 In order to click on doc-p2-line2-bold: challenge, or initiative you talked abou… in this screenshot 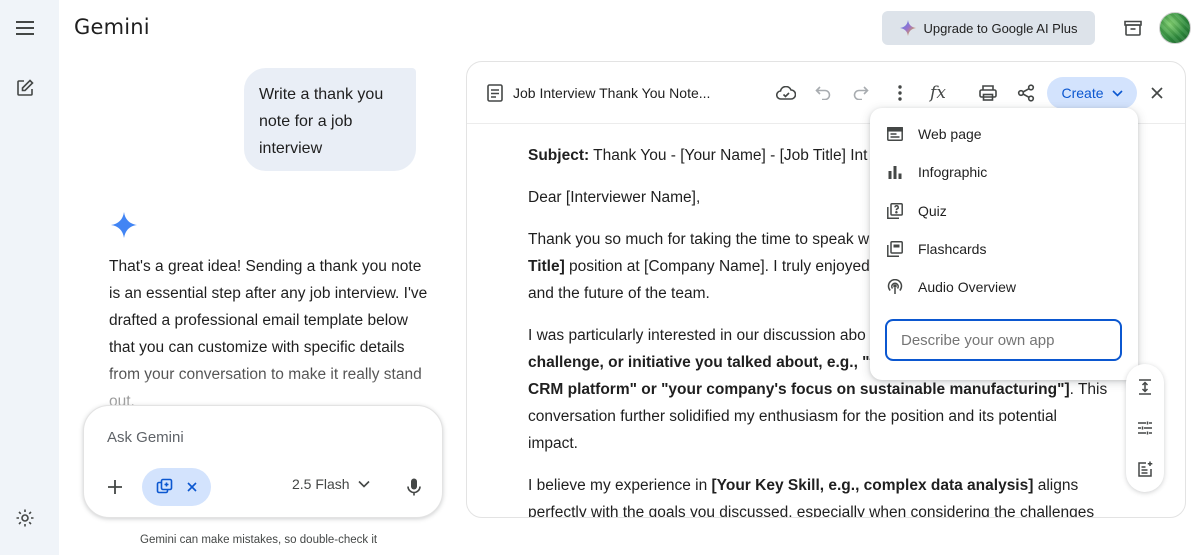, I will do `click(706, 362)`.